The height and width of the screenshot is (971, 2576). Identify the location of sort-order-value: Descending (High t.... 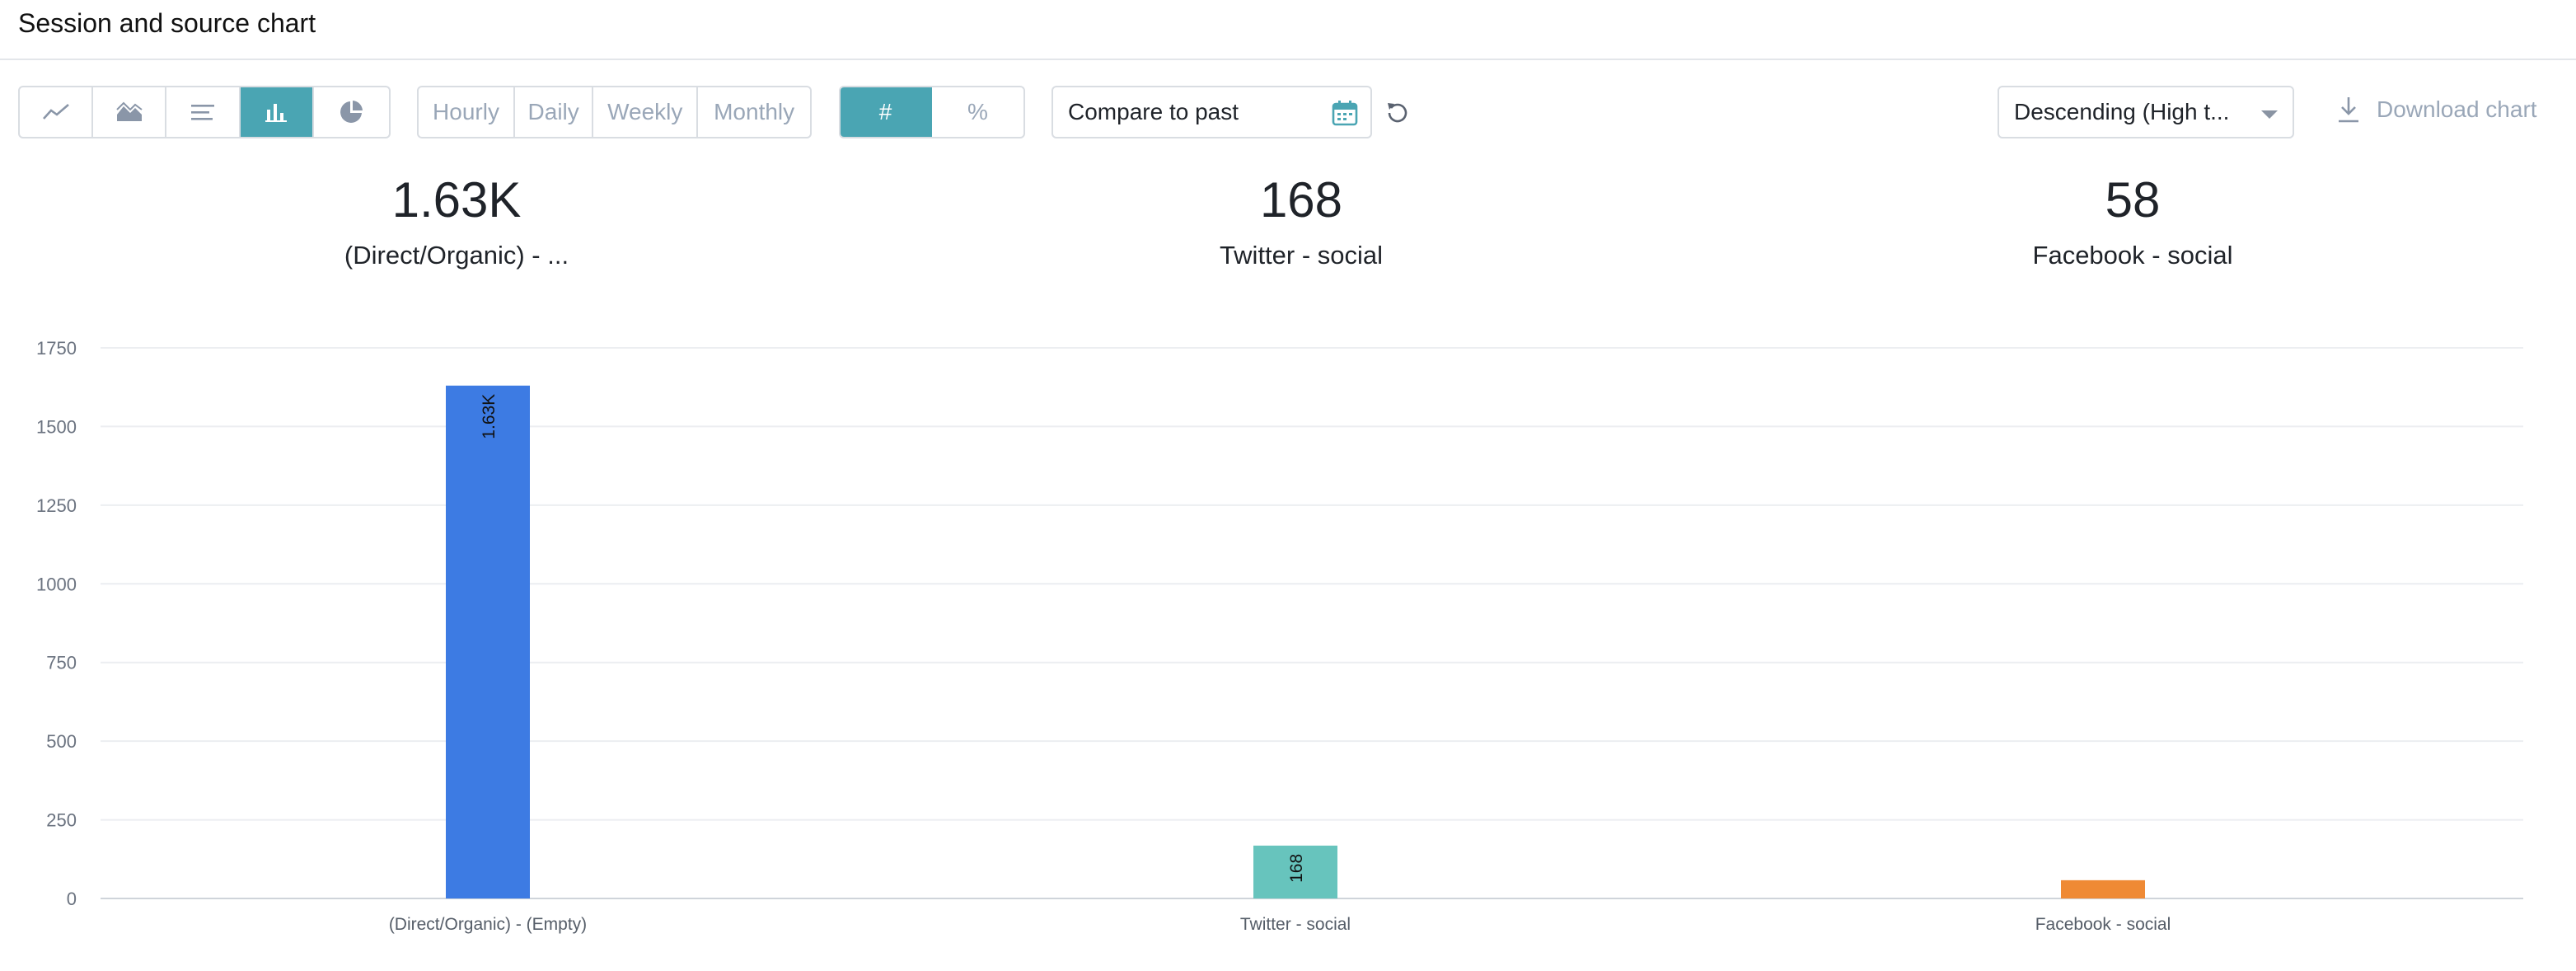
(2121, 112).